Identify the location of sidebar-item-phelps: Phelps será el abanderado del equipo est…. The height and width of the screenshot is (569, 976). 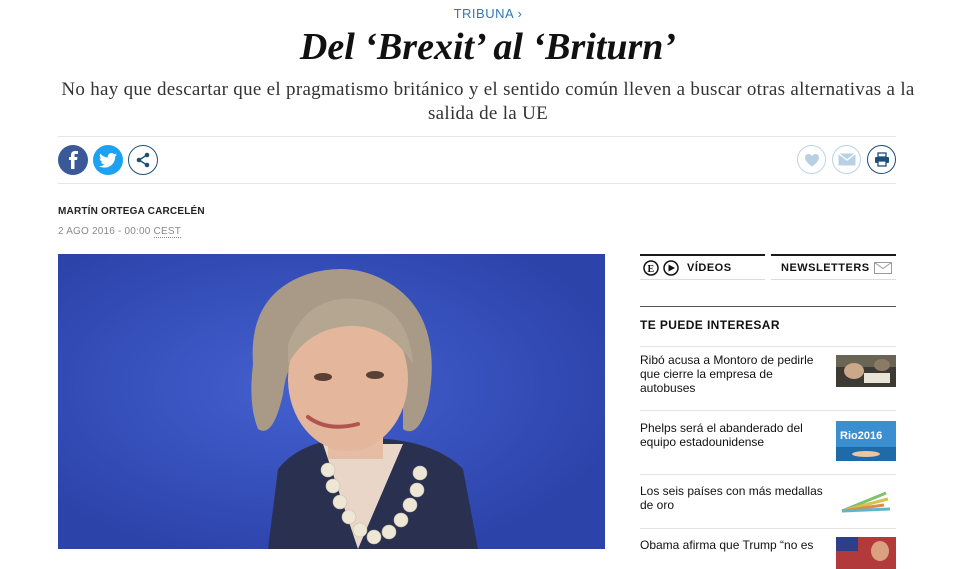
(768, 442).